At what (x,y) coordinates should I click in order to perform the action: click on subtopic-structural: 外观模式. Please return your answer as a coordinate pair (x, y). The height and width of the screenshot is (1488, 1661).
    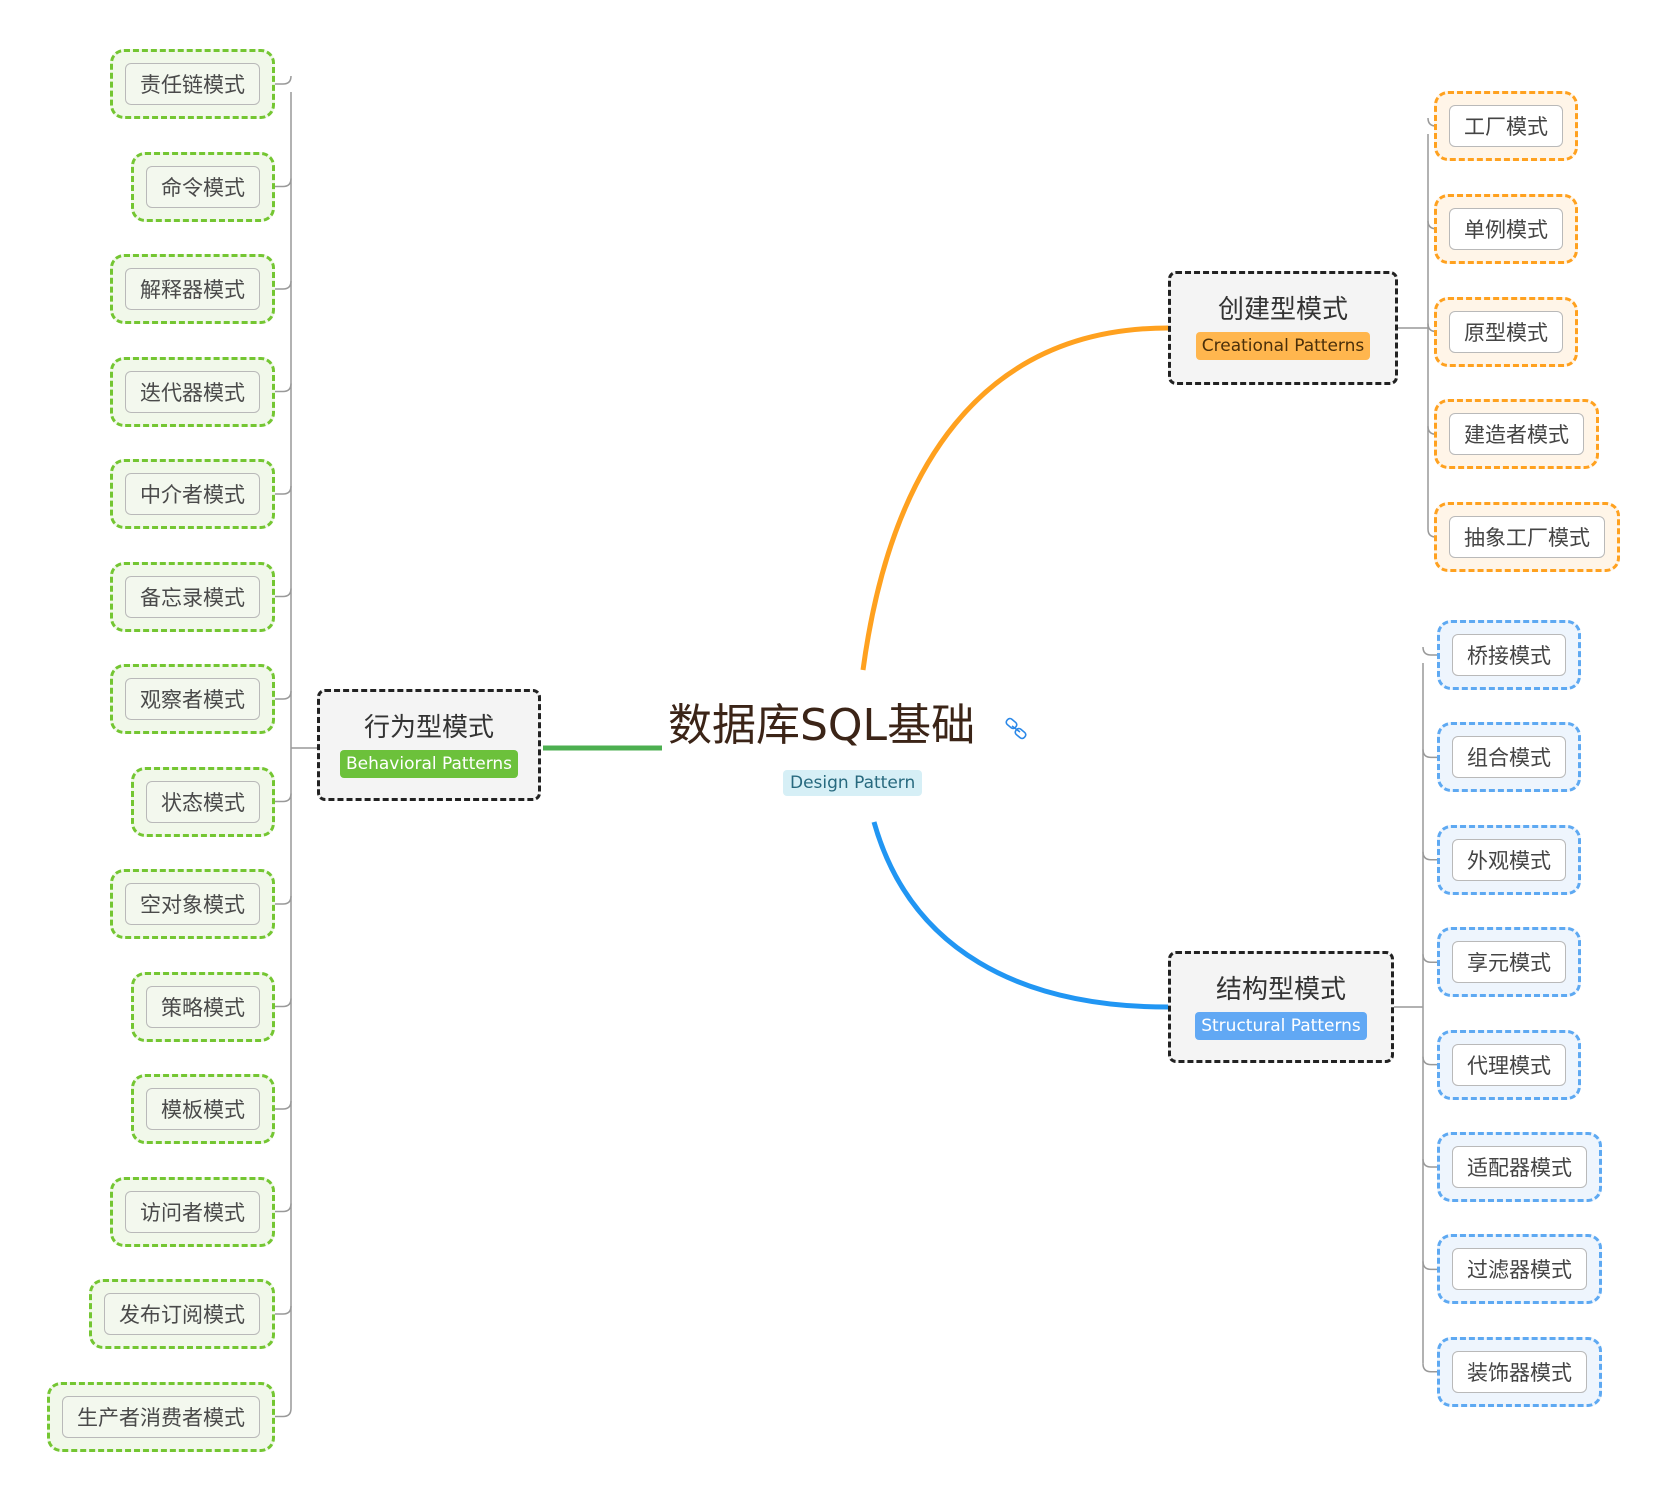
    Looking at the image, I should click on (1509, 859).